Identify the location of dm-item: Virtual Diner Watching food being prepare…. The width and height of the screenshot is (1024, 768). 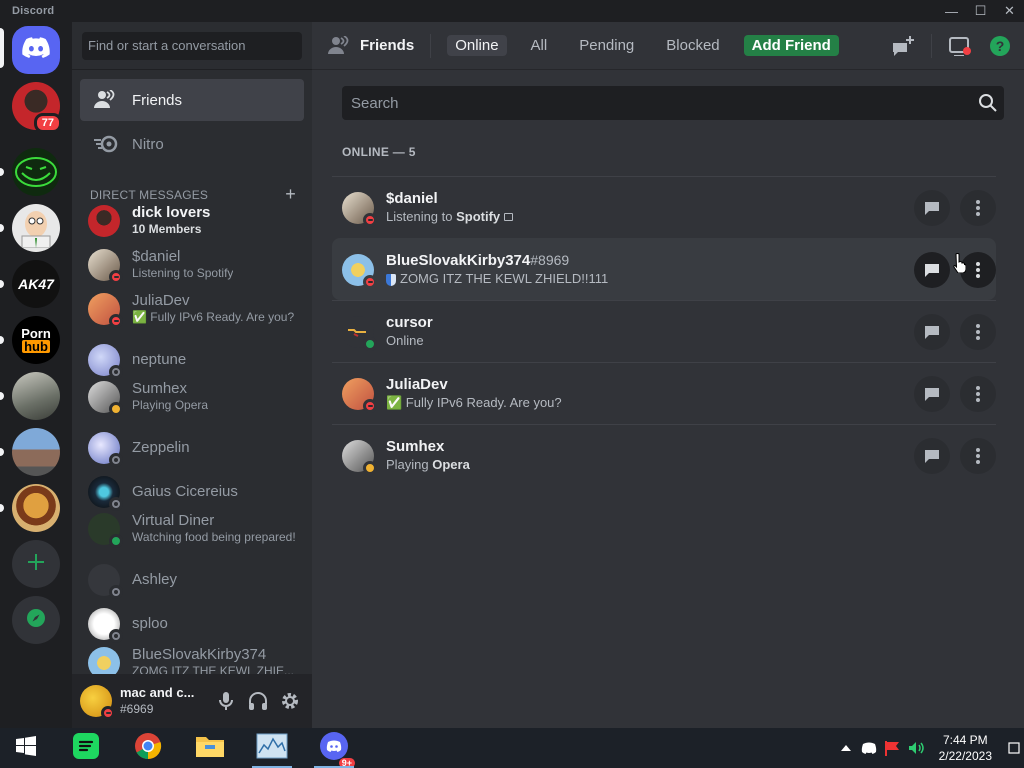
(192, 529).